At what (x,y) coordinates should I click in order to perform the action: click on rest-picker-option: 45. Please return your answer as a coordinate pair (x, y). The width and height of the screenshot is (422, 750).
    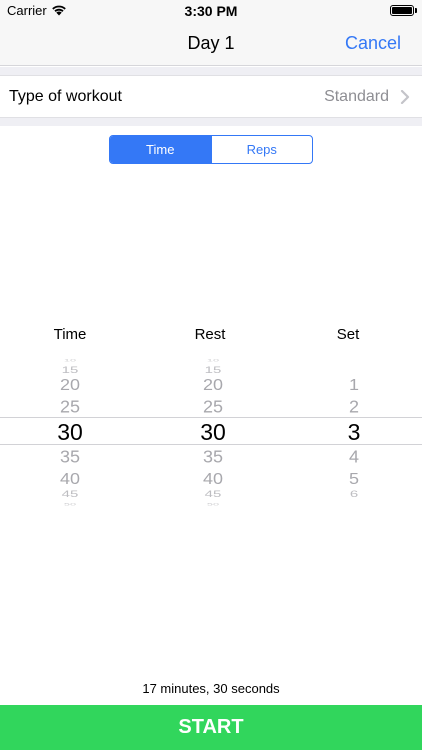
    Looking at the image, I should click on (213, 494).